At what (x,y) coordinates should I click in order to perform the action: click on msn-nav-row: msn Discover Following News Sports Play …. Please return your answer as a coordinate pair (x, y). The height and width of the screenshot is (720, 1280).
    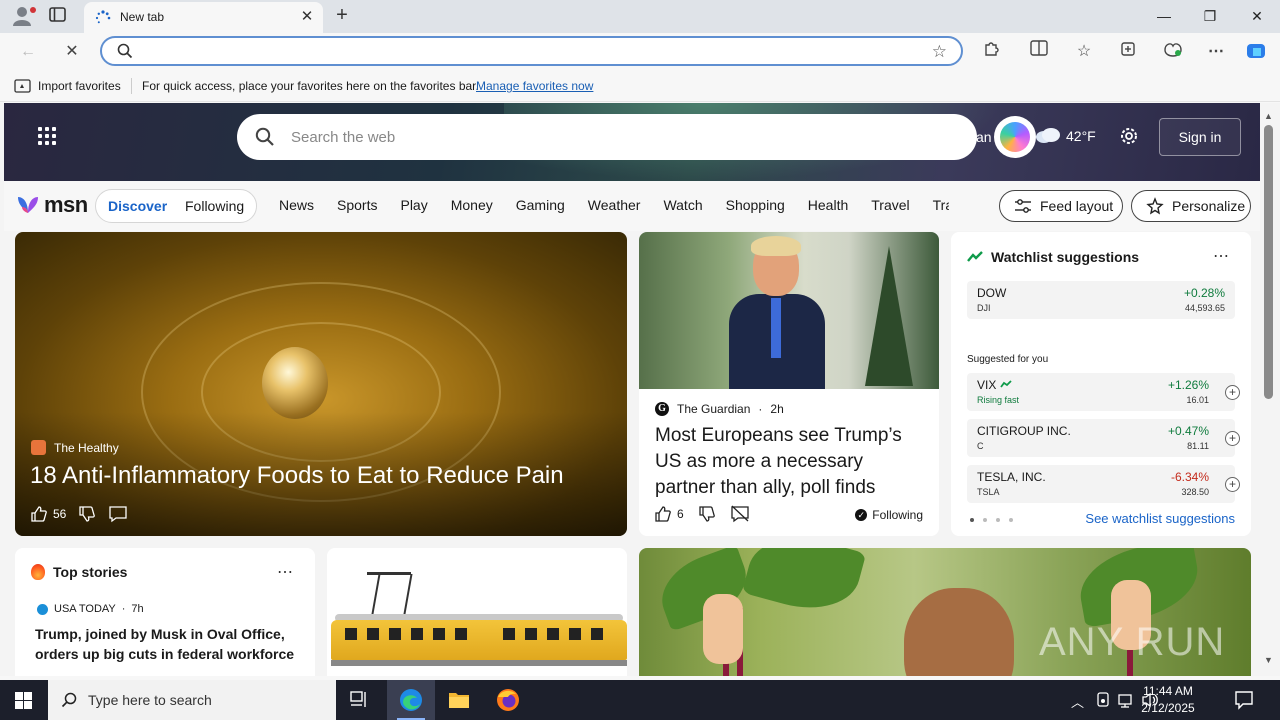
    Looking at the image, I should click on (632, 206).